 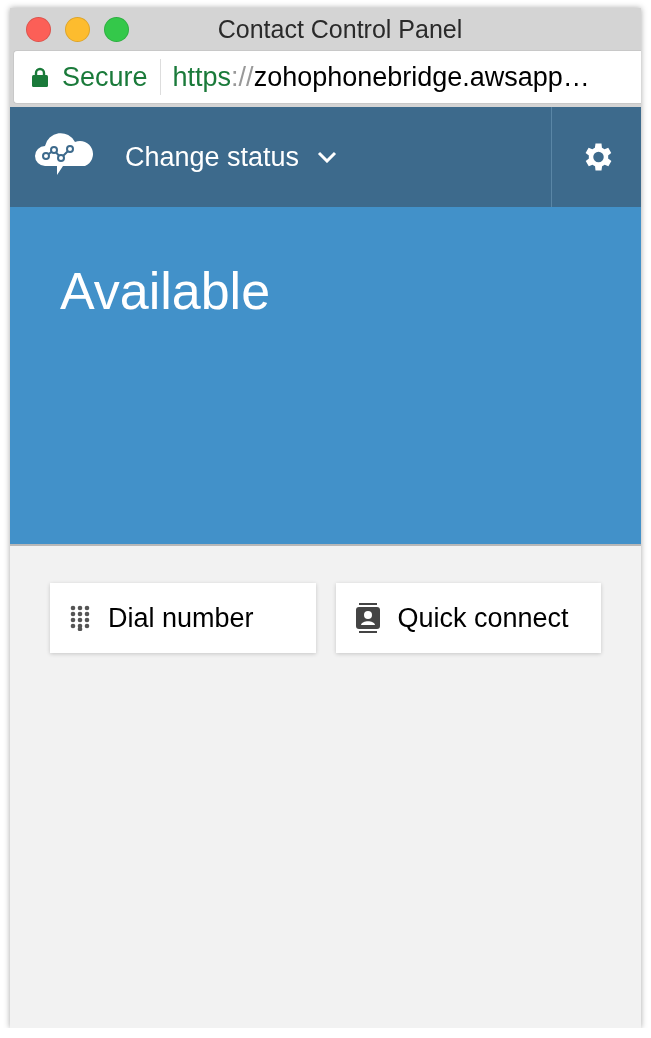 I want to click on window-title: Contact Control Panel, so click(x=340, y=29).